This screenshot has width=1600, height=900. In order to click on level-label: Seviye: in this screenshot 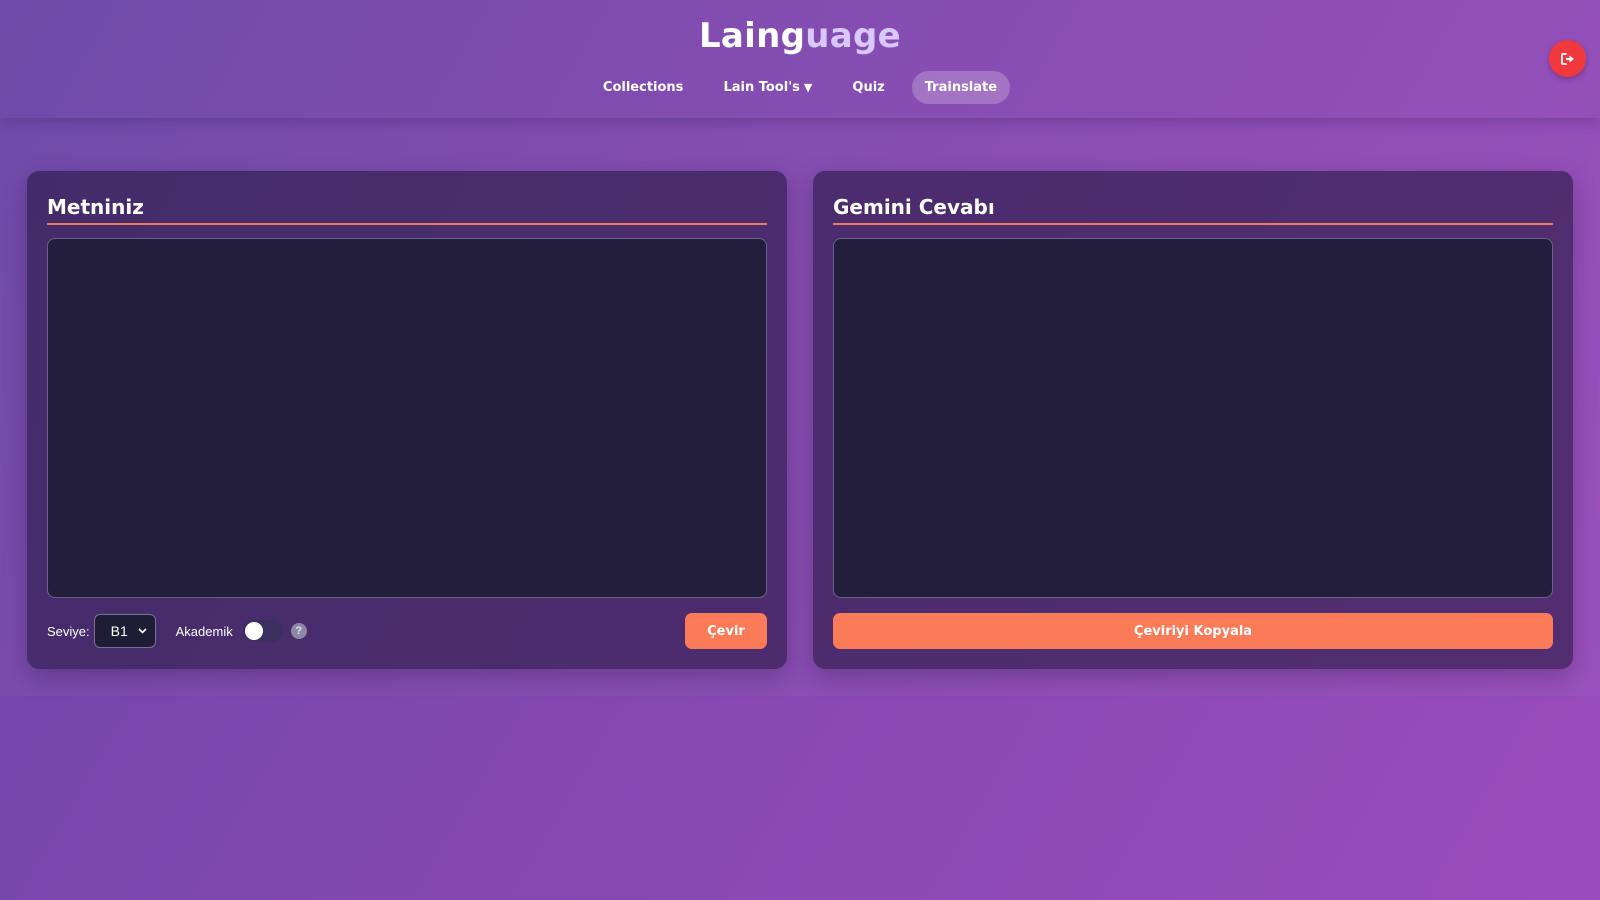, I will do `click(68, 631)`.